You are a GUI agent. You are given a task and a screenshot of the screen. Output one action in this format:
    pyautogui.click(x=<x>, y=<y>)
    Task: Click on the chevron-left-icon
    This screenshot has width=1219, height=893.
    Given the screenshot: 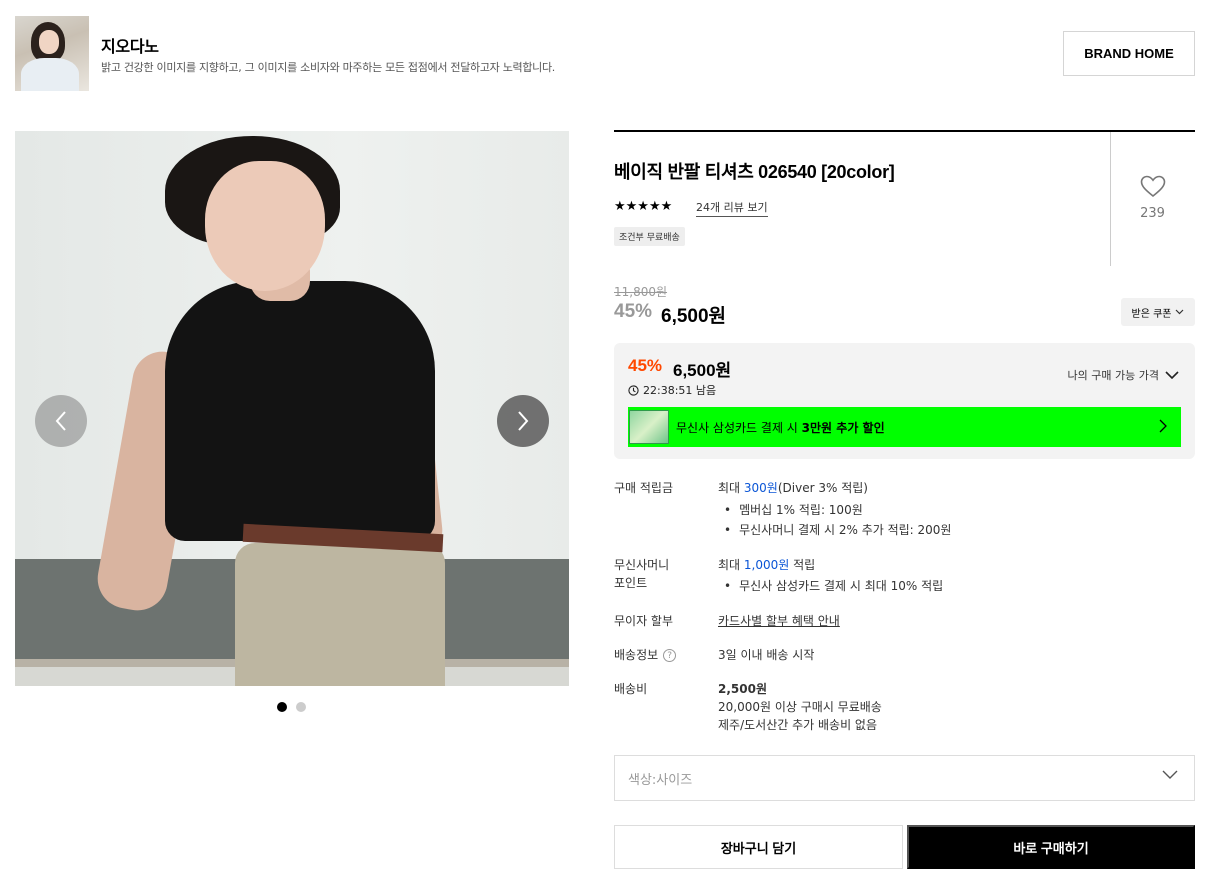 What is the action you would take?
    pyautogui.click(x=60, y=421)
    